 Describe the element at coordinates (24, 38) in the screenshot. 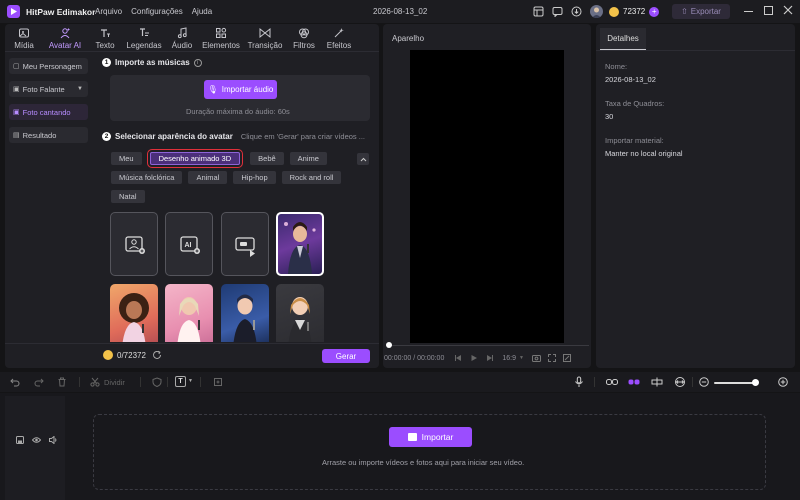

I see `tab-midia: Mídia` at that location.